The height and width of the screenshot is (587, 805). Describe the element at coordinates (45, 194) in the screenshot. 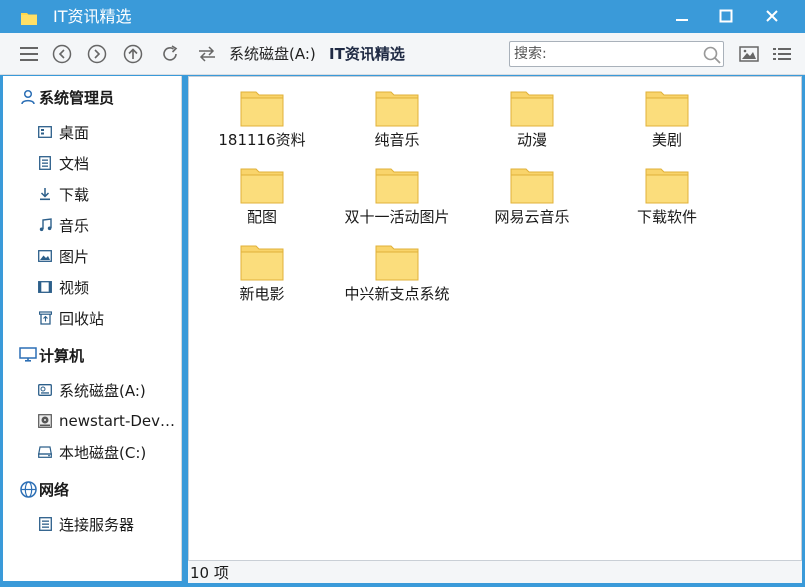

I see `download-icon` at that location.